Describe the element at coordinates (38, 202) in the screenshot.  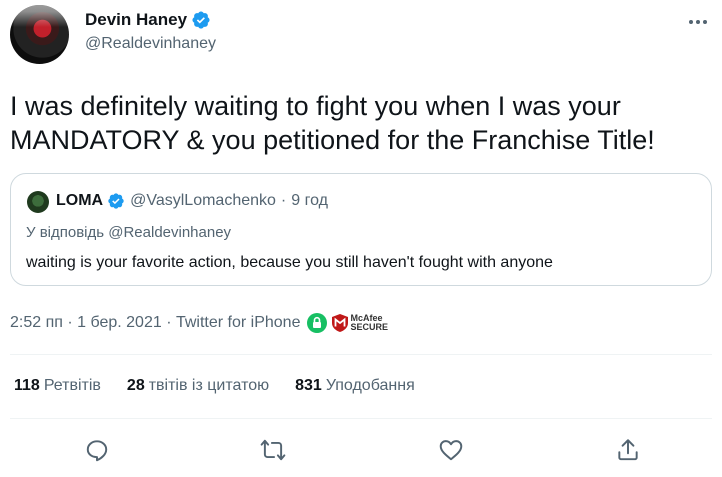
I see `quoted-author-avatar` at that location.